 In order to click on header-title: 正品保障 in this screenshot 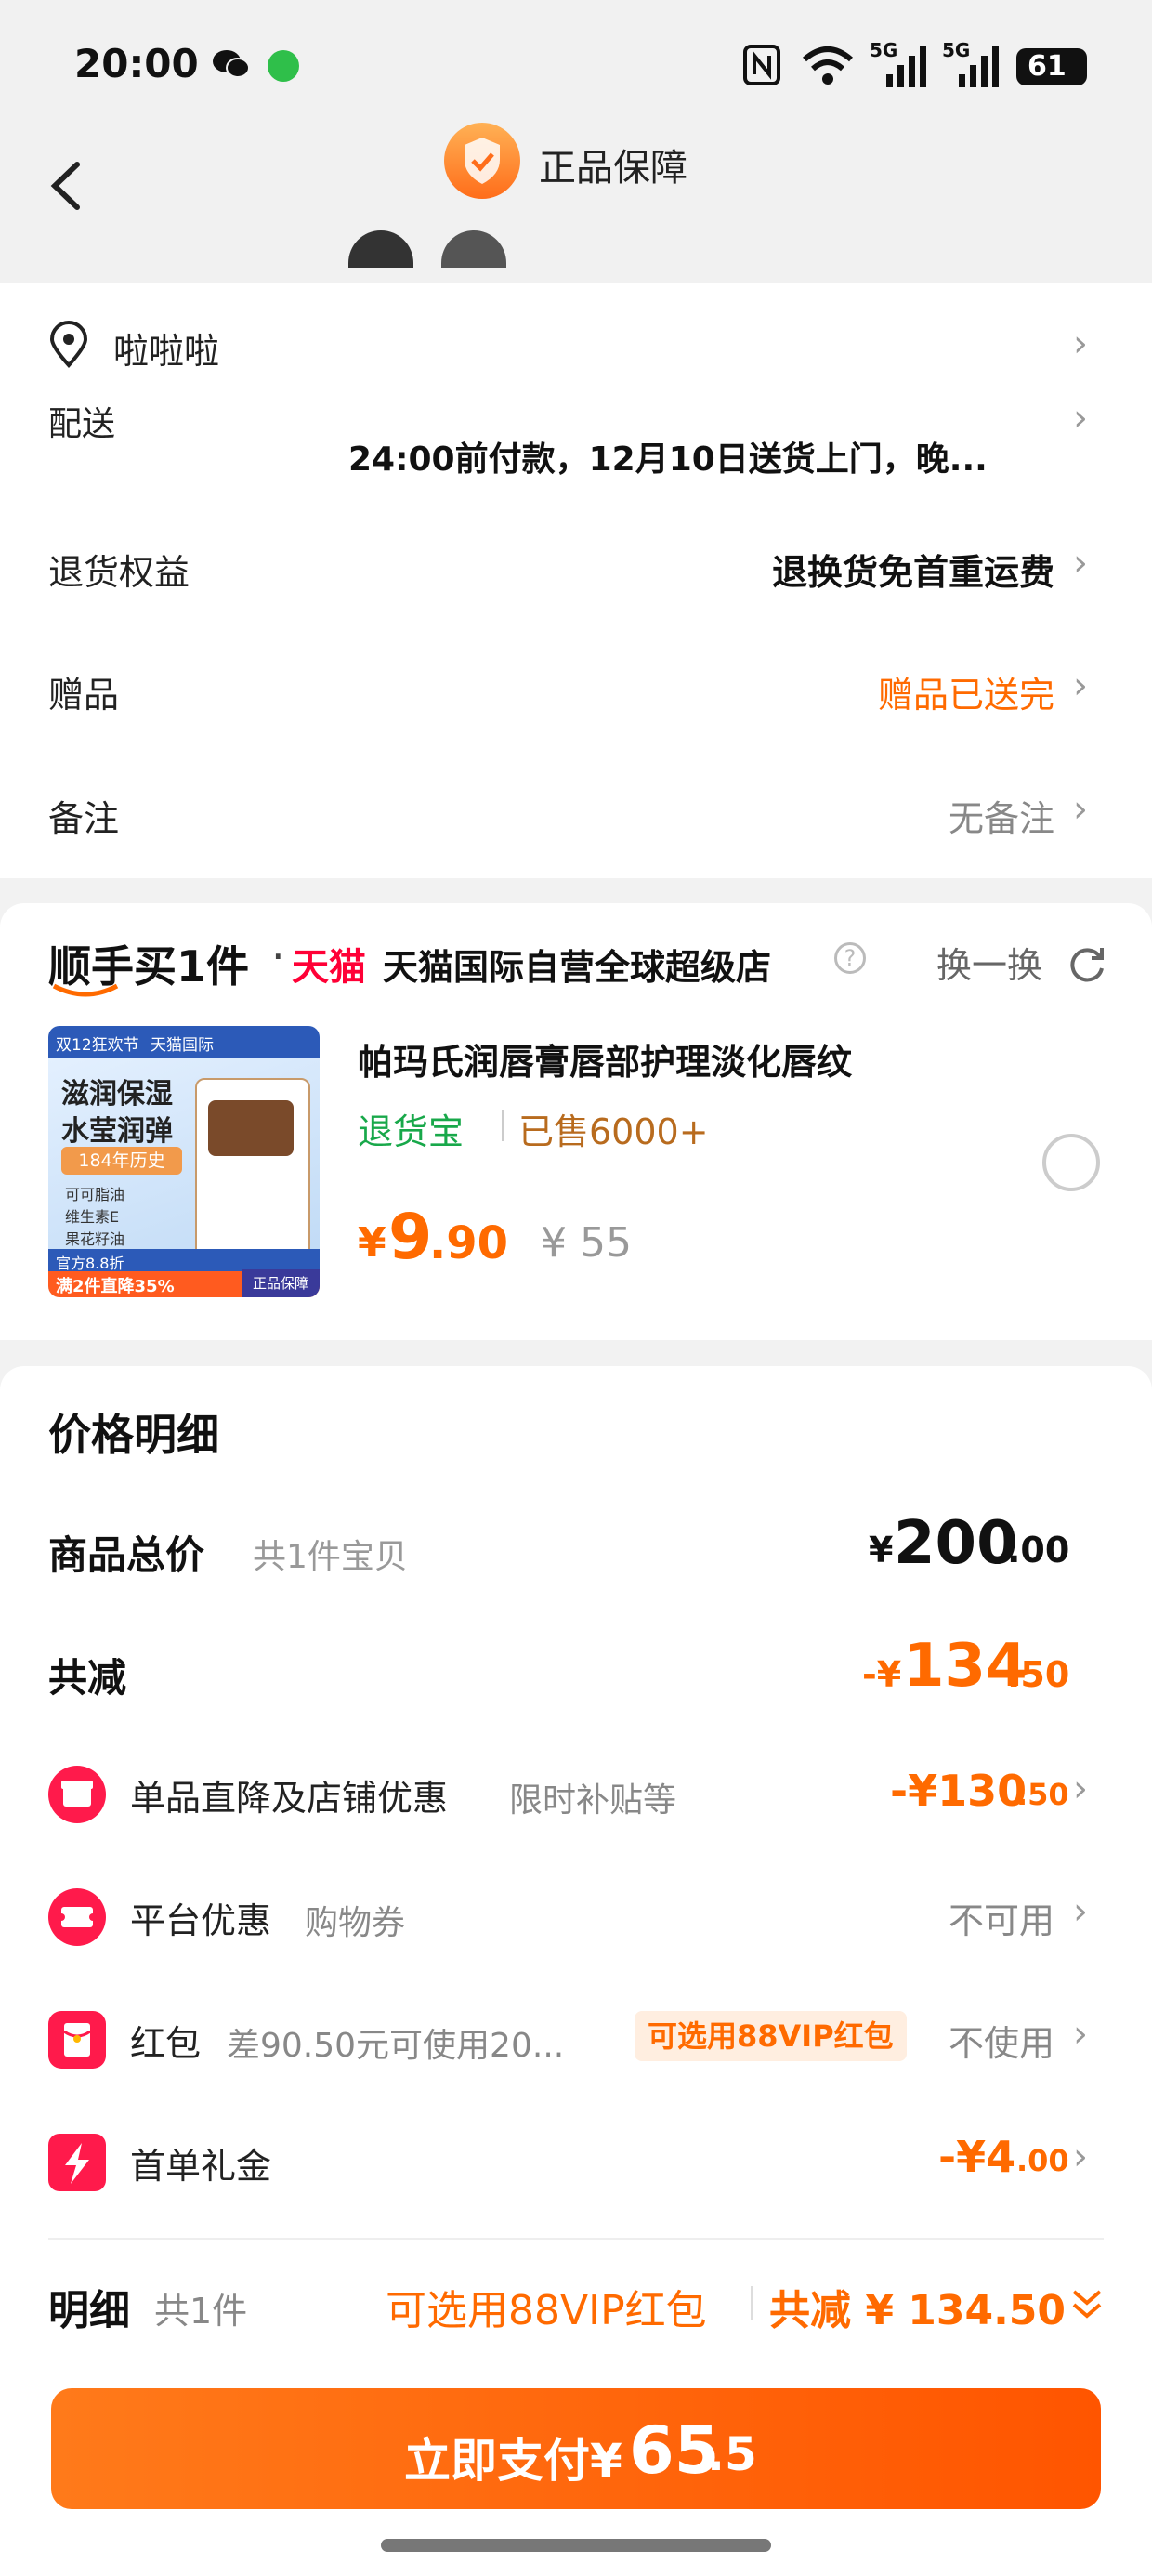, I will do `click(613, 168)`.